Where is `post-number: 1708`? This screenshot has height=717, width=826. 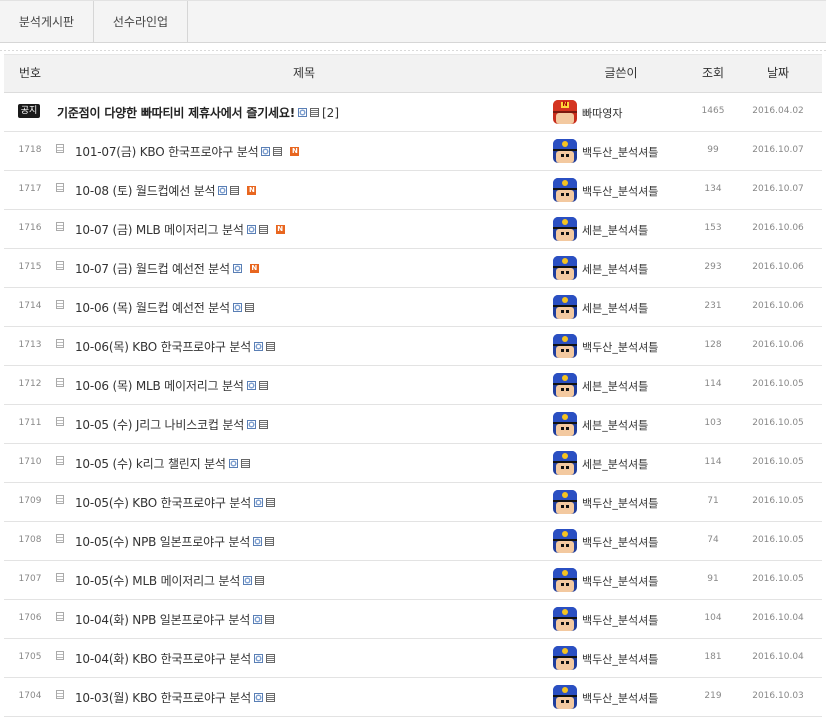 post-number: 1708 is located at coordinates (30, 540).